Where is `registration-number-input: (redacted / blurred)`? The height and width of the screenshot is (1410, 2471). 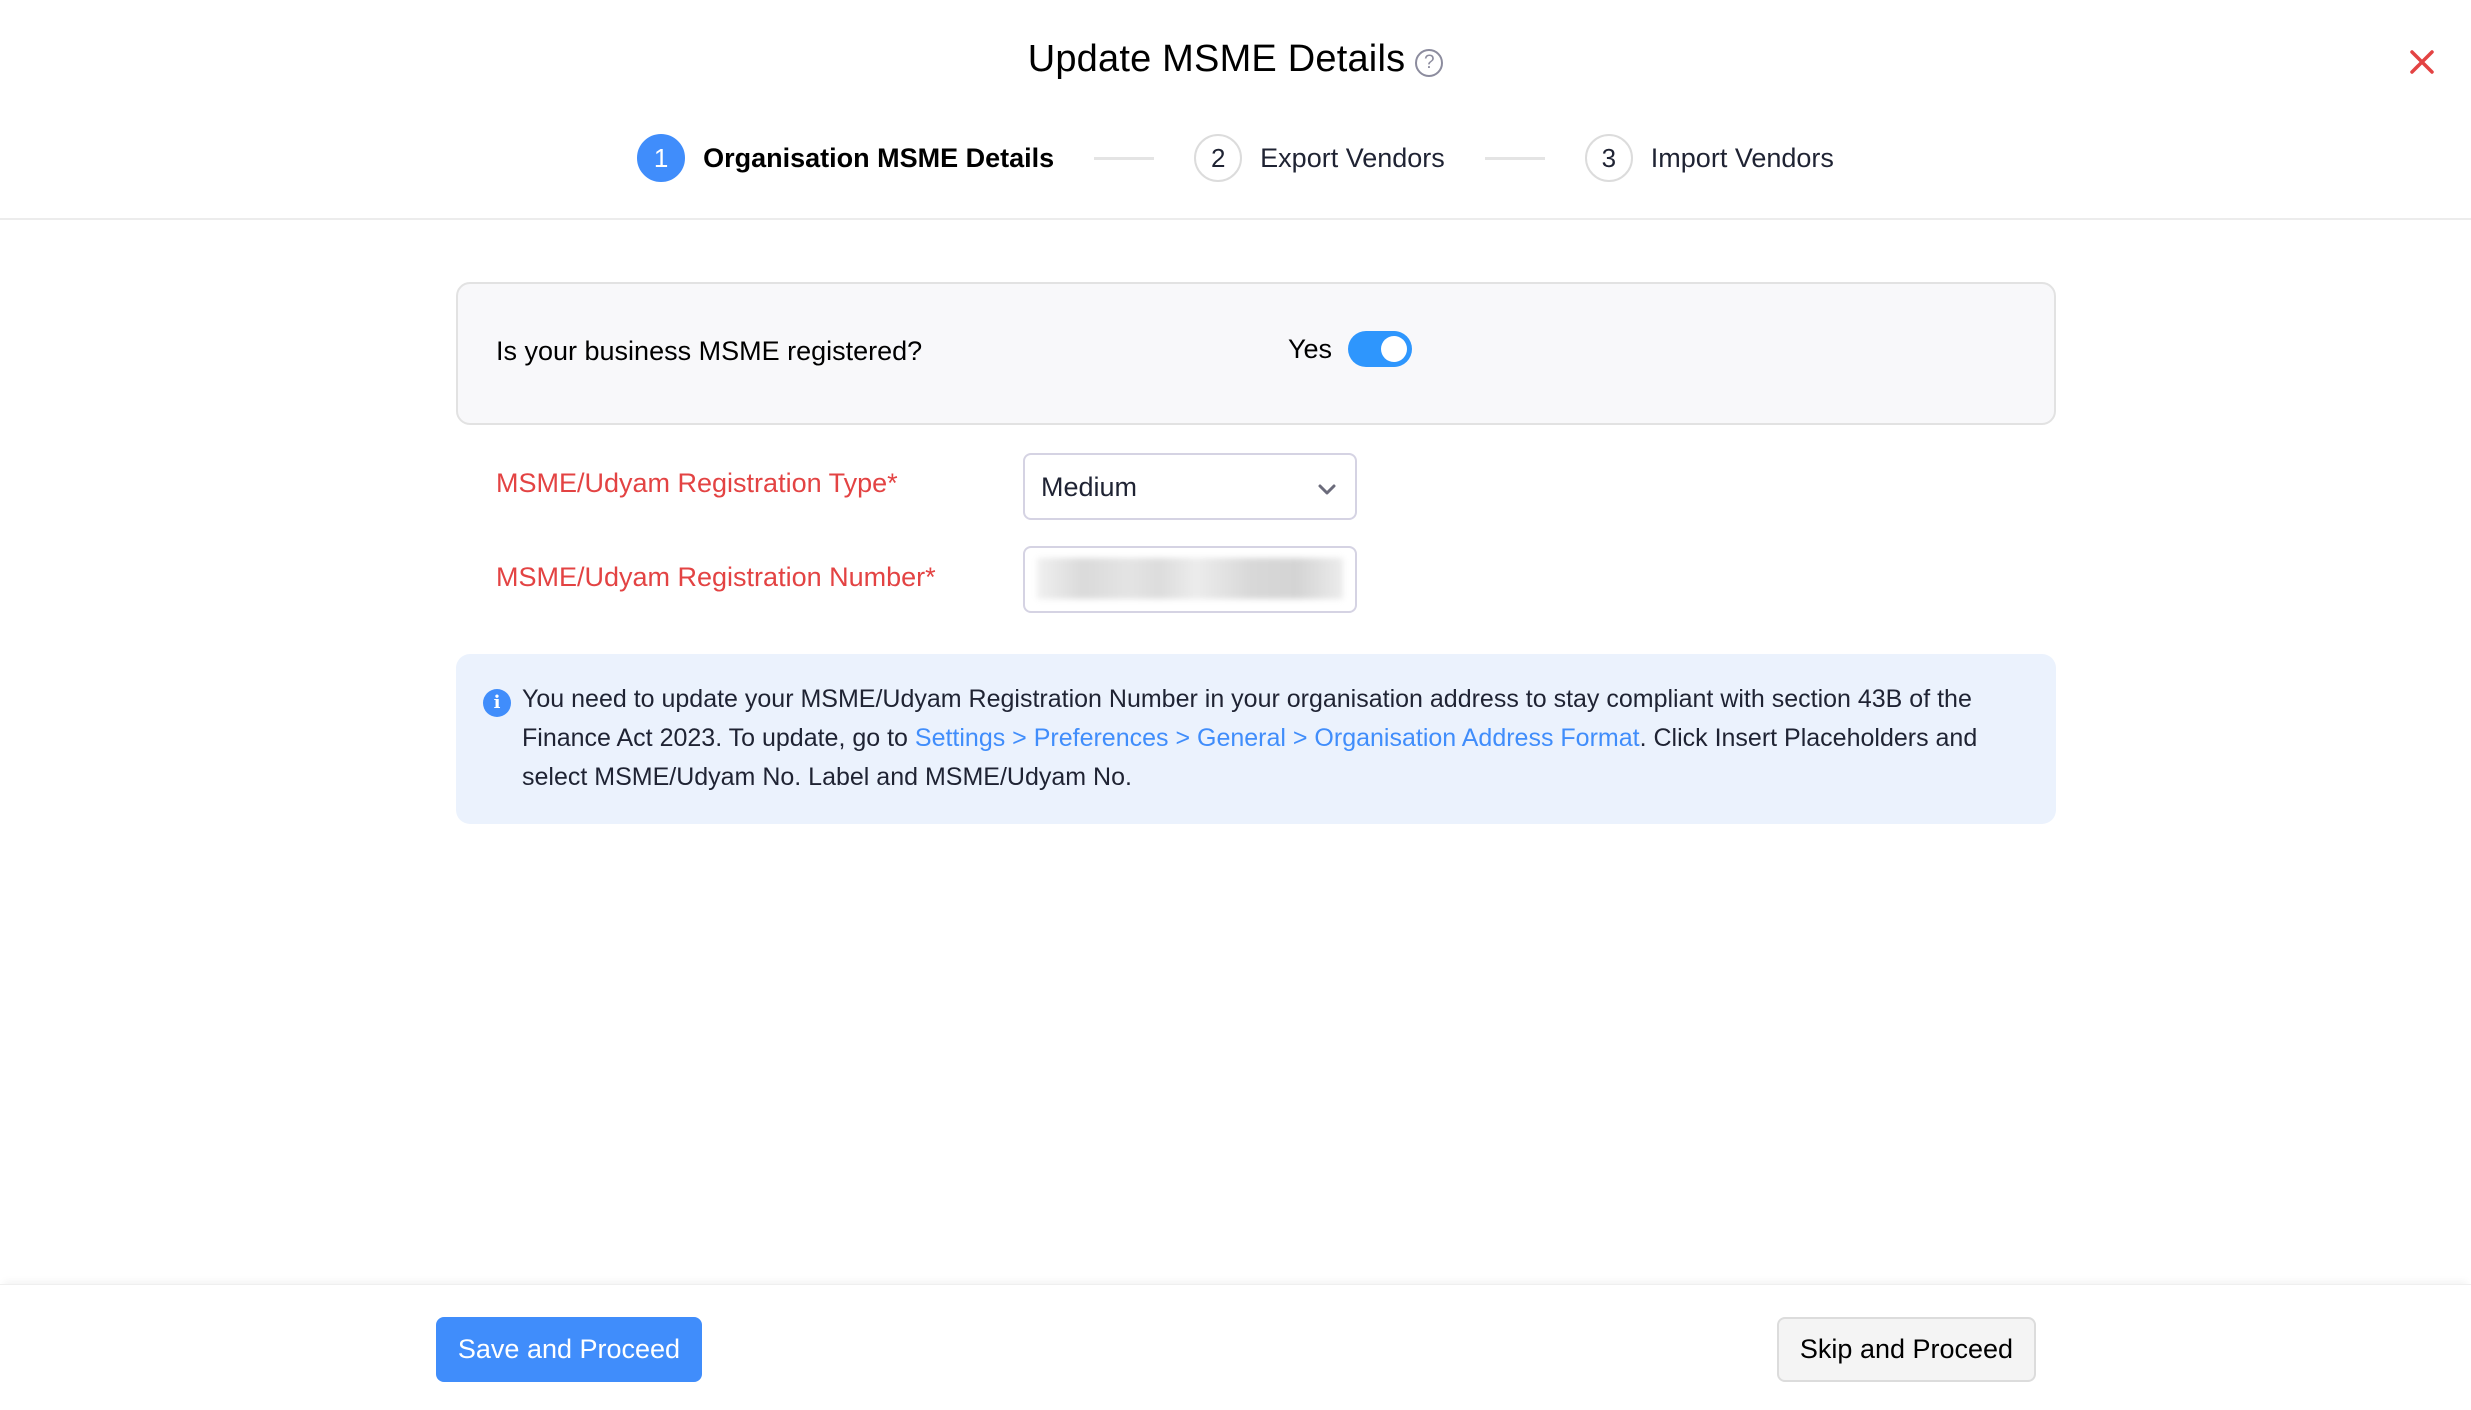 registration-number-input: (redacted / blurred) is located at coordinates (1190, 579).